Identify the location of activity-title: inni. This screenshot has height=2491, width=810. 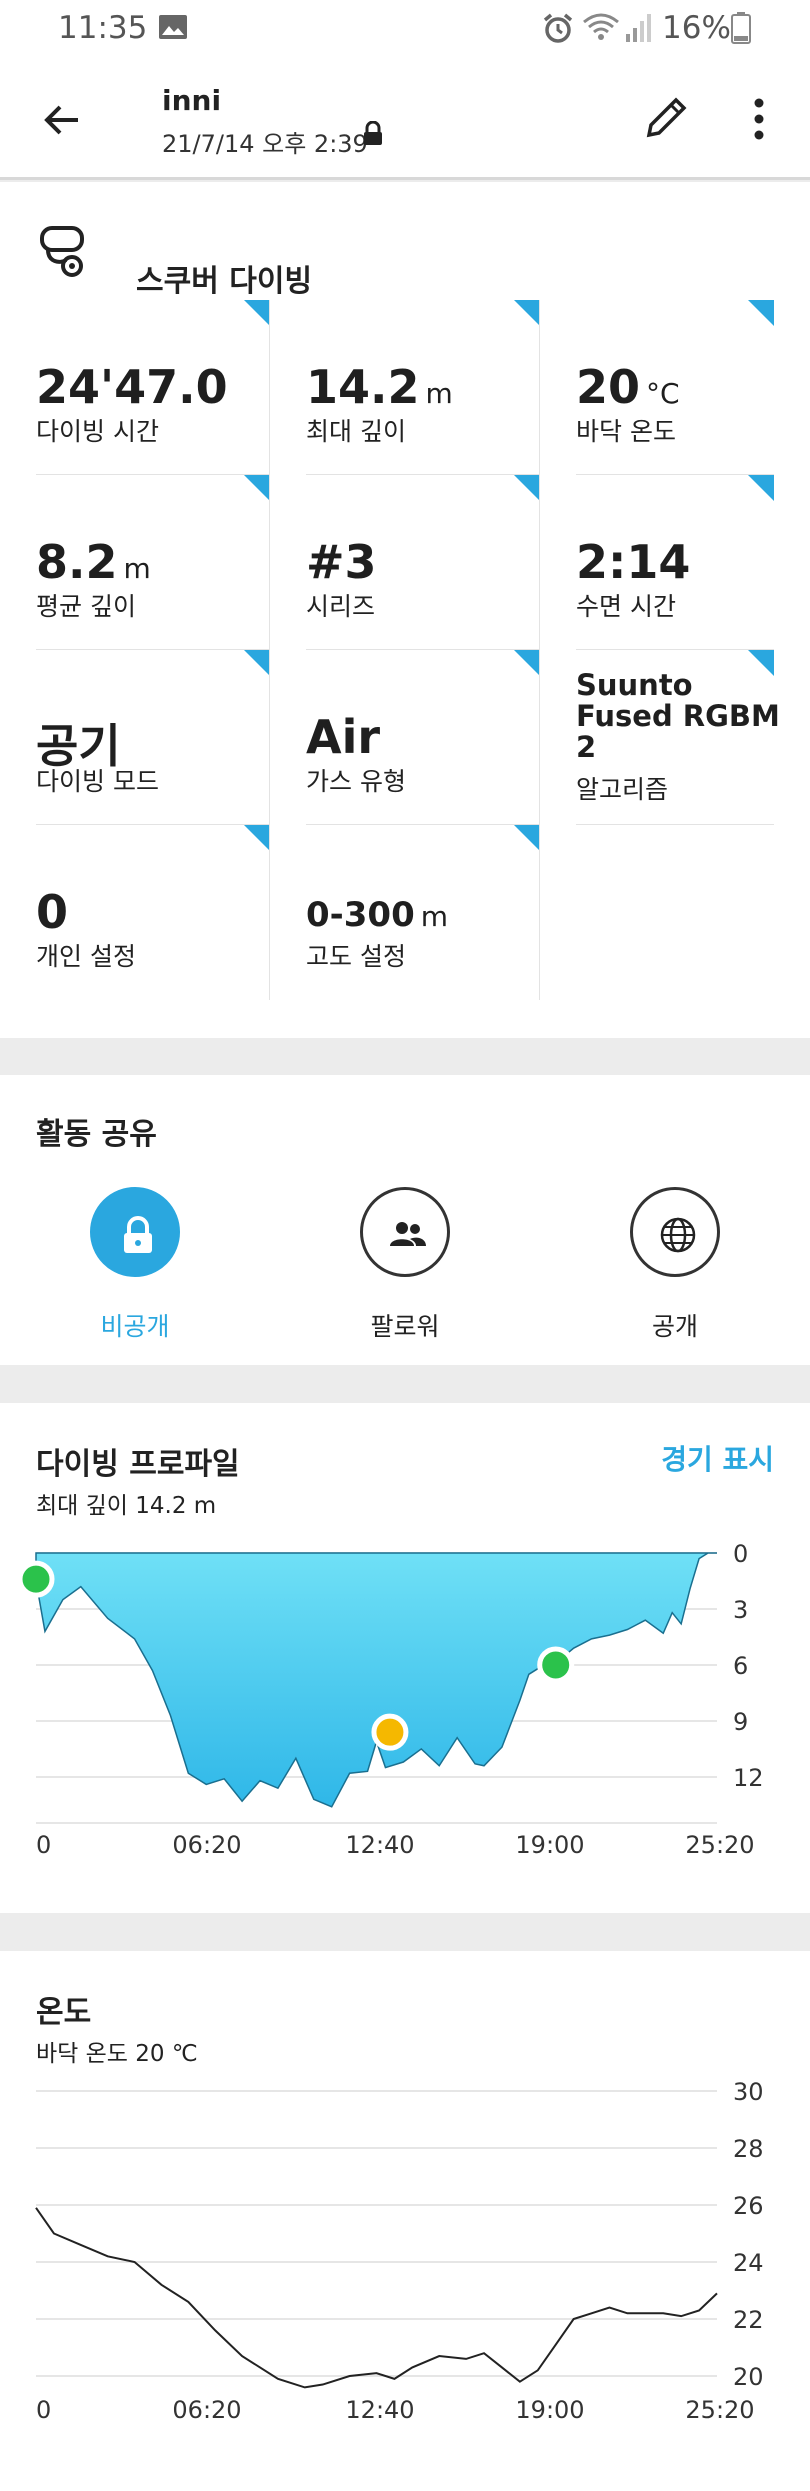
(192, 100).